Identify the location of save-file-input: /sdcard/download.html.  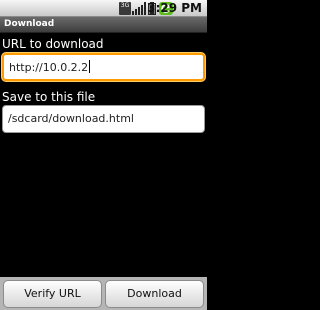
(103, 119).